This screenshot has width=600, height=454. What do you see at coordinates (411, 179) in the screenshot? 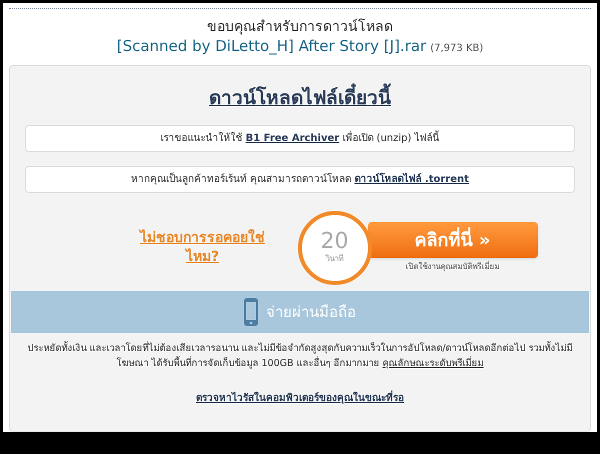
I see `notice-link: ดาวน์โหลดไฟล์ .torrent` at bounding box center [411, 179].